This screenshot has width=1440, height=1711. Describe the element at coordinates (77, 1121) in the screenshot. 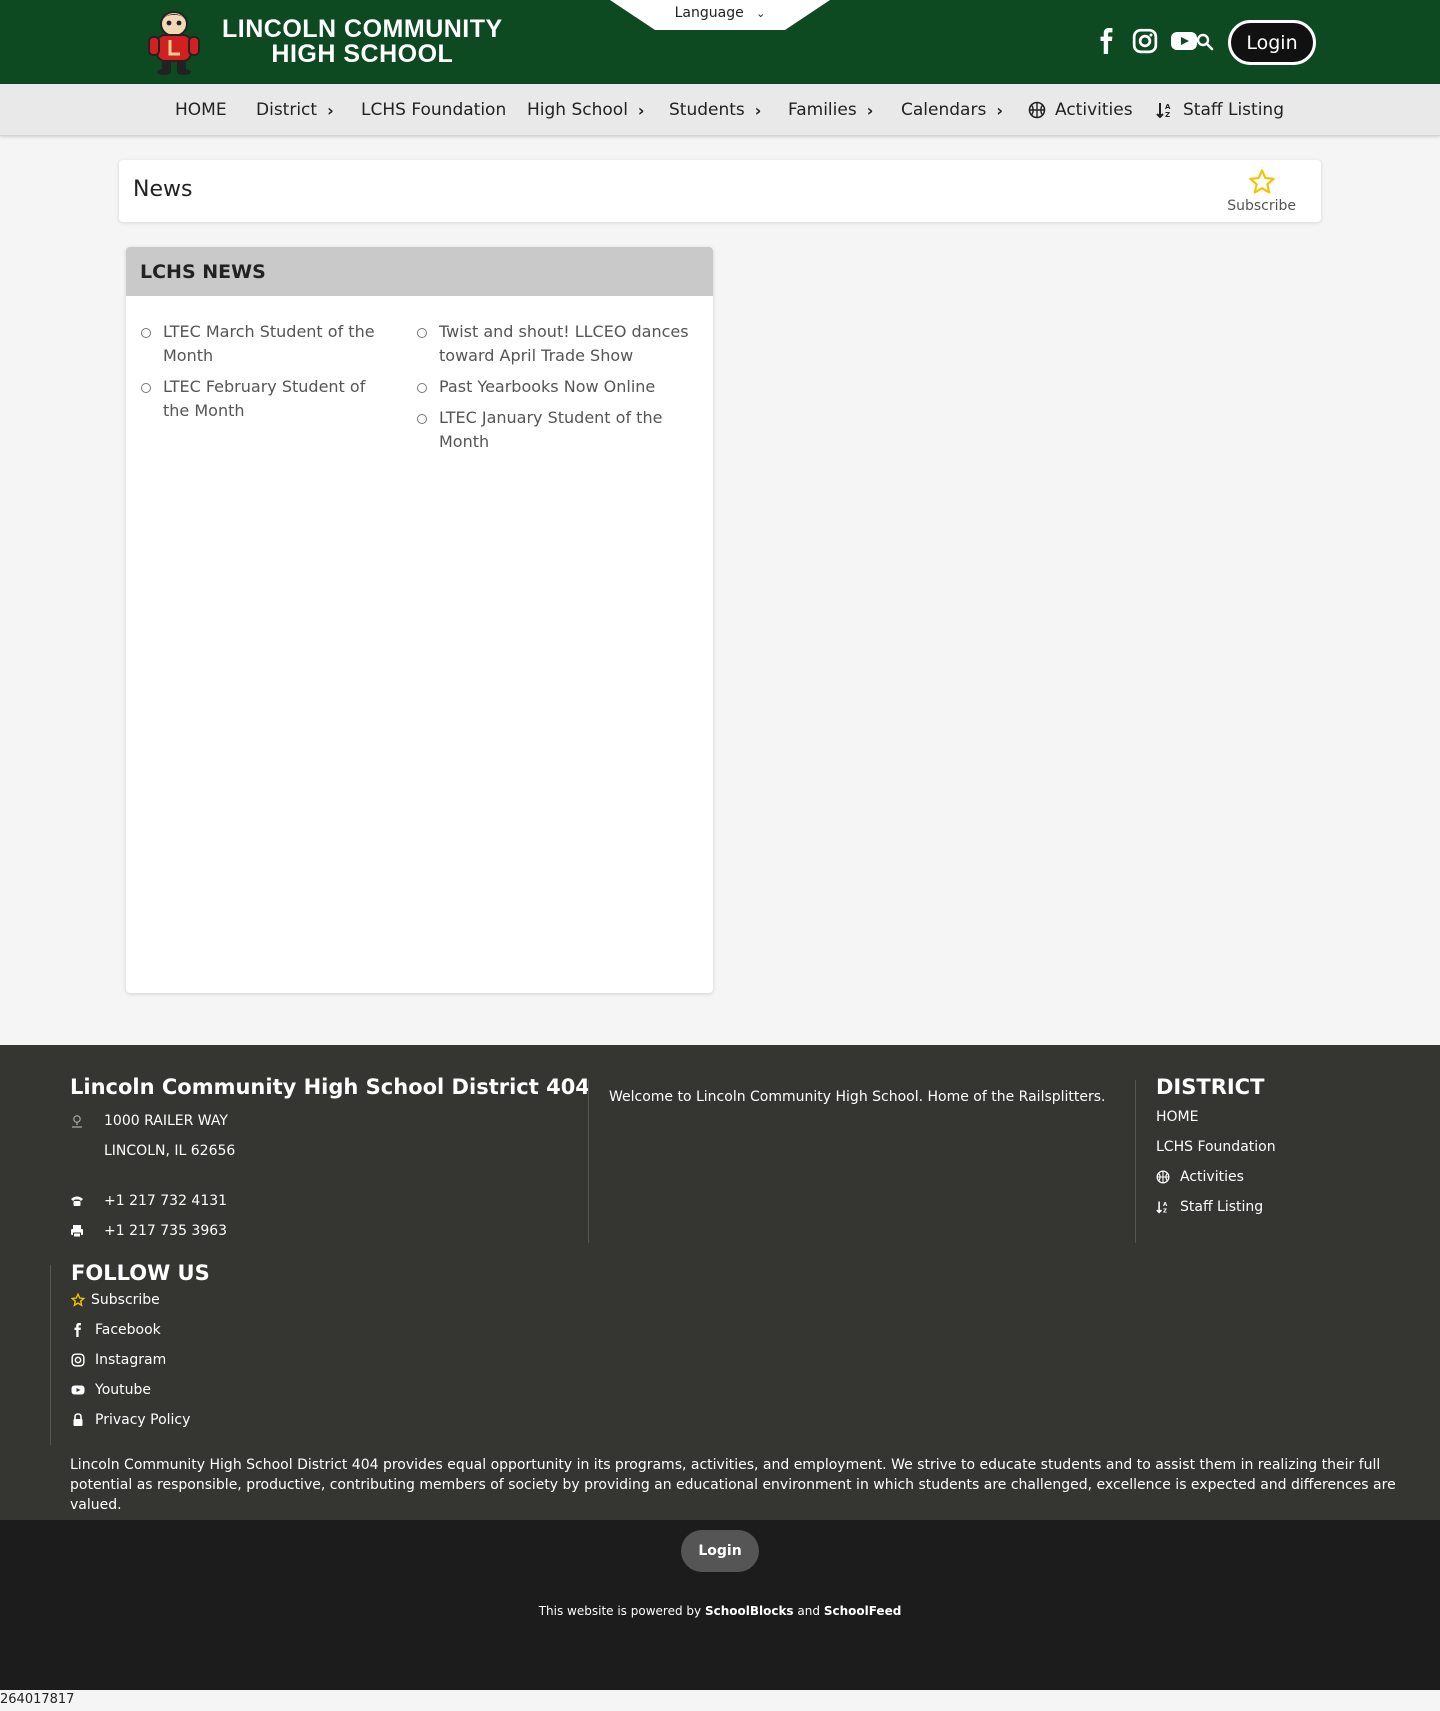

I see `map-marker-icon` at that location.